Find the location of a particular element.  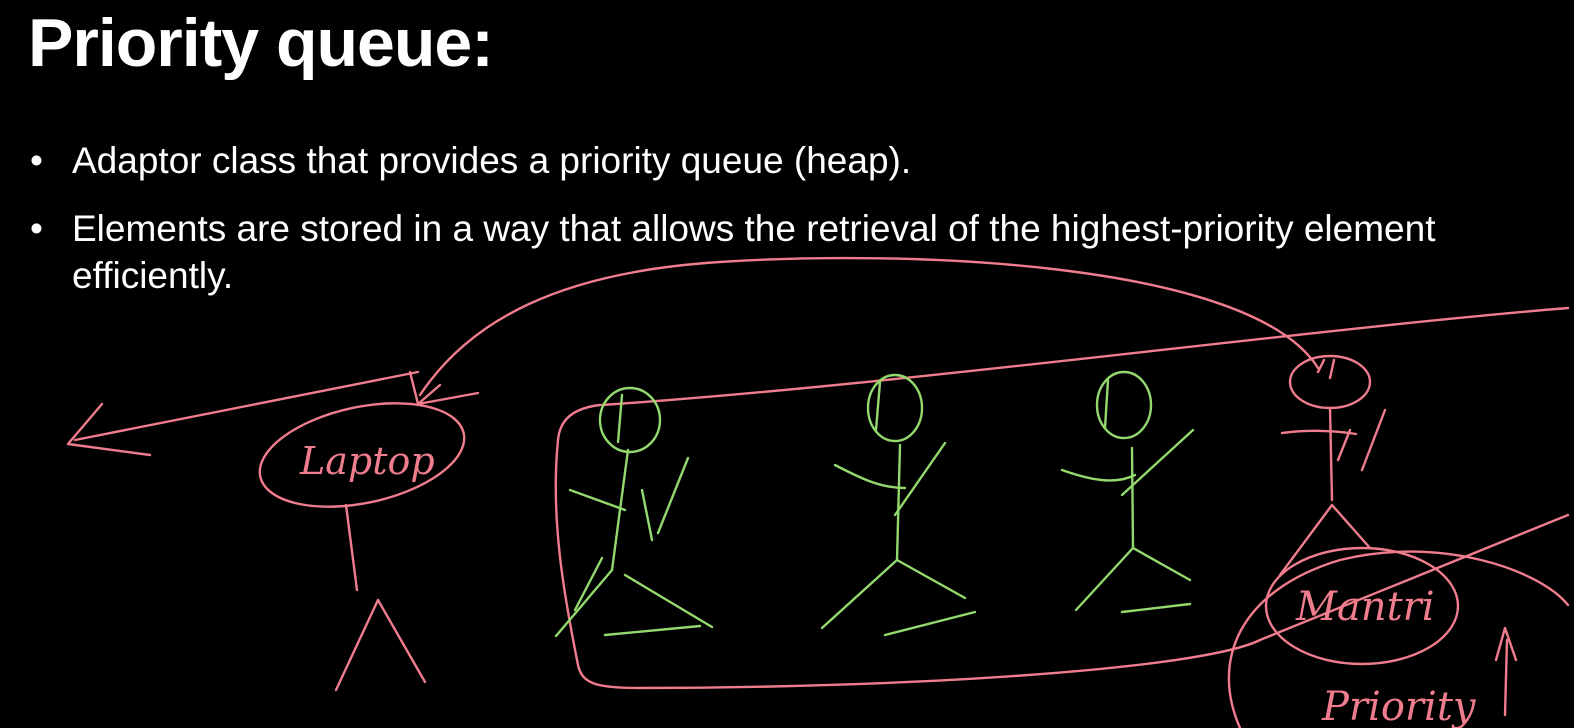

left-arrowhead is located at coordinates (109, 429).